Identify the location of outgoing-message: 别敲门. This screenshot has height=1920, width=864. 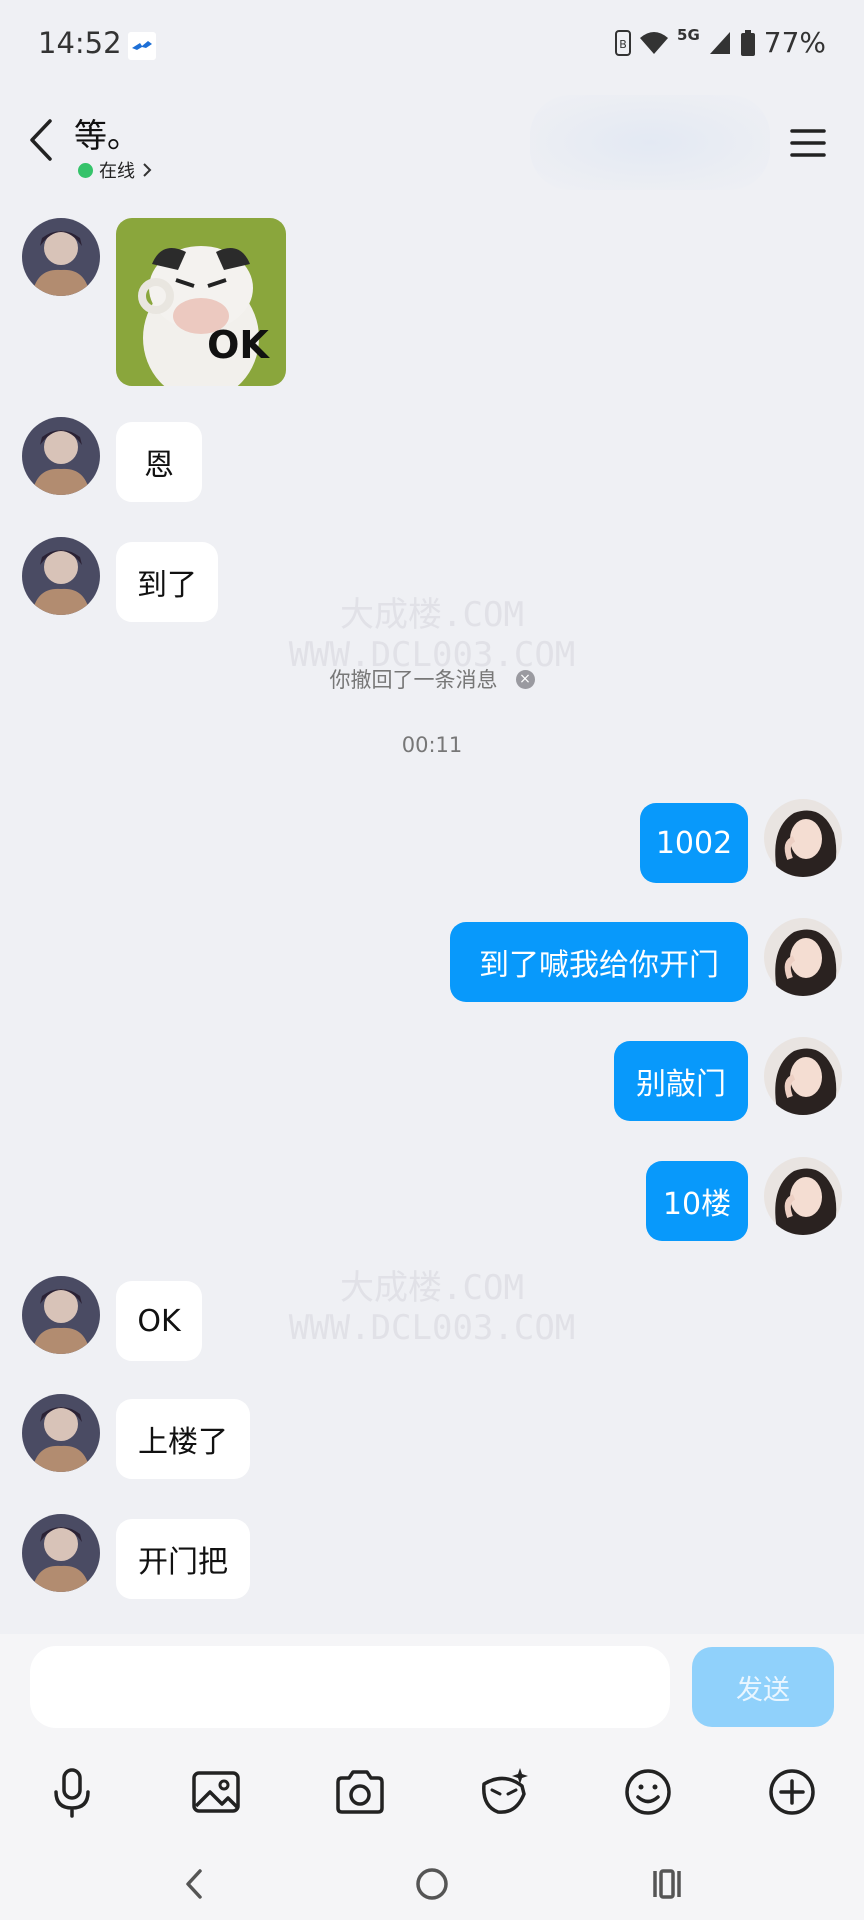
(681, 1081).